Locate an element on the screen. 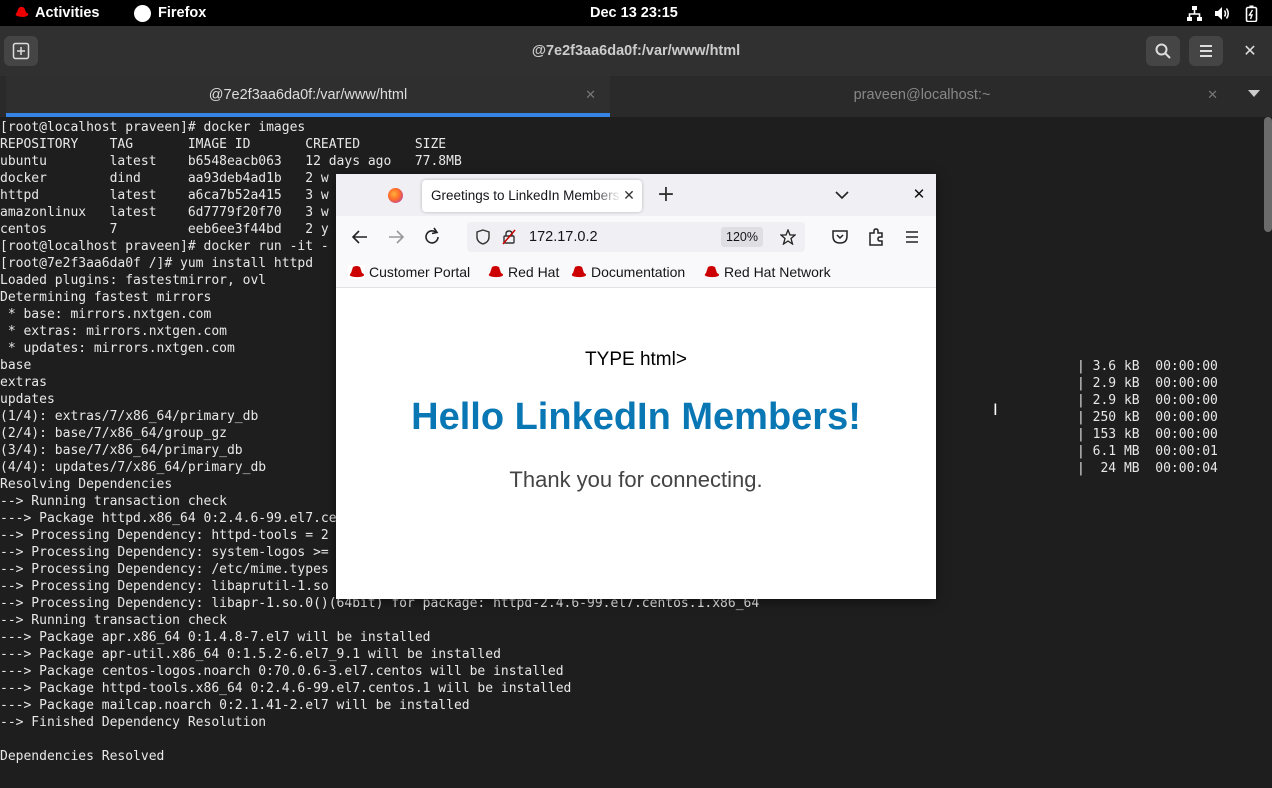 The width and height of the screenshot is (1272, 788). terminal-title: @7e2f3aa6da0f:/var/www/html is located at coordinates (636, 51).